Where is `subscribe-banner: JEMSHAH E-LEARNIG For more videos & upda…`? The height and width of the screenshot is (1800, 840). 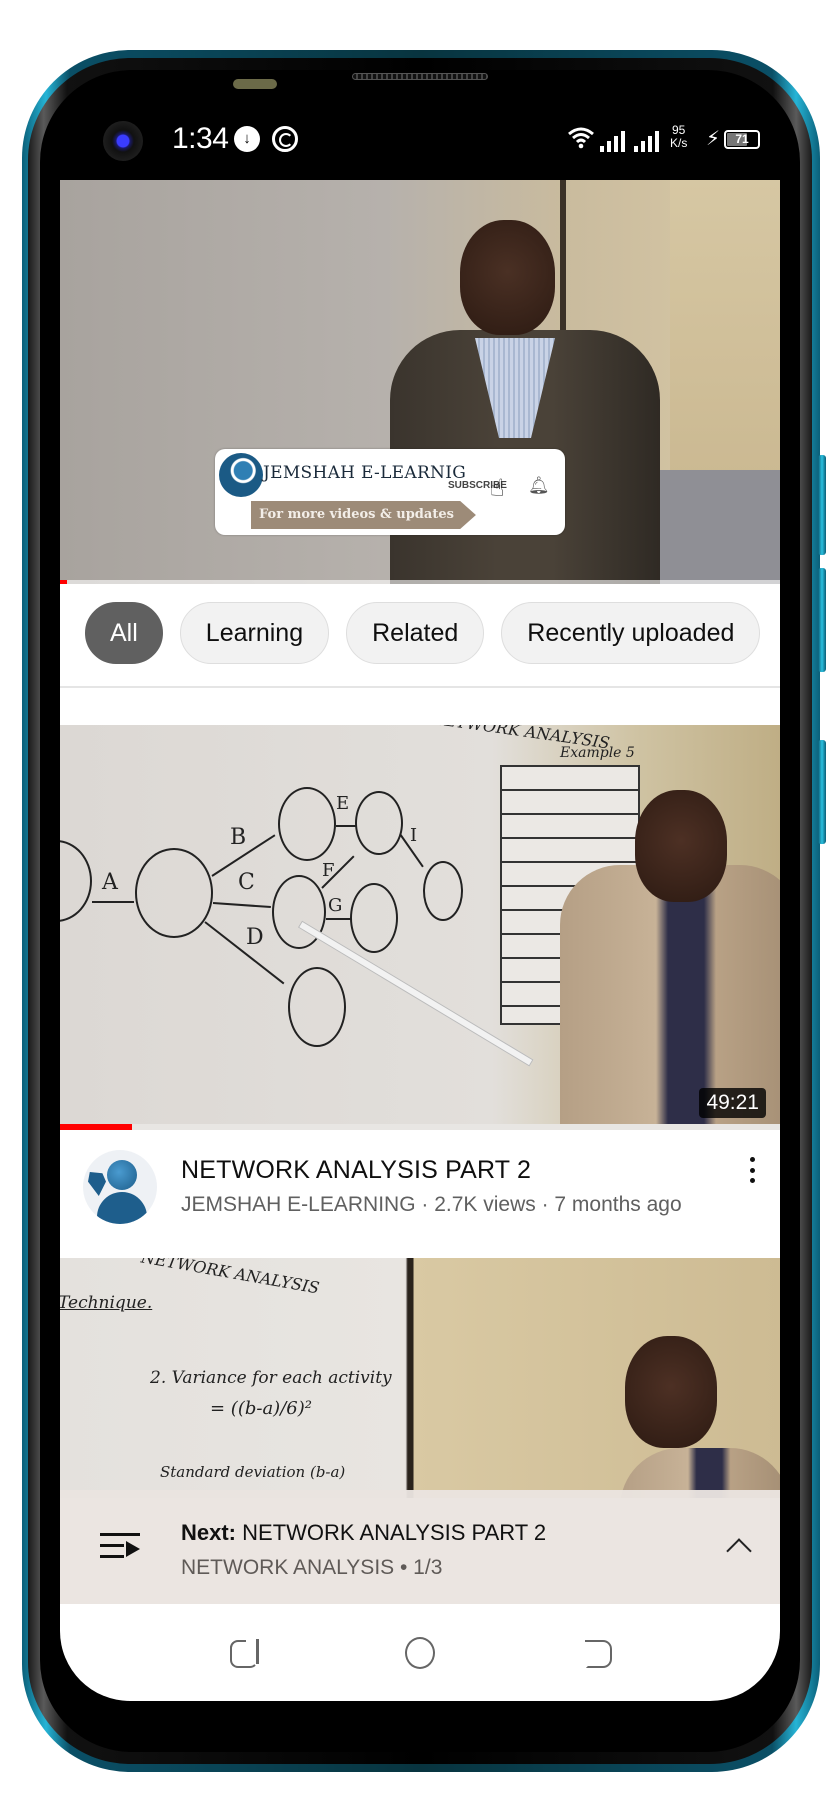 subscribe-banner: JEMSHAH E-LEARNIG For more videos & upda… is located at coordinates (390, 492).